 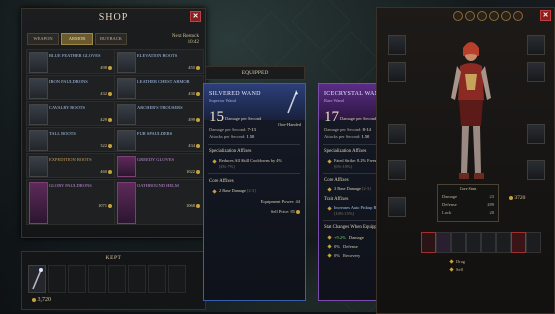 I want to click on kept-wand-slot, so click(x=37, y=279).